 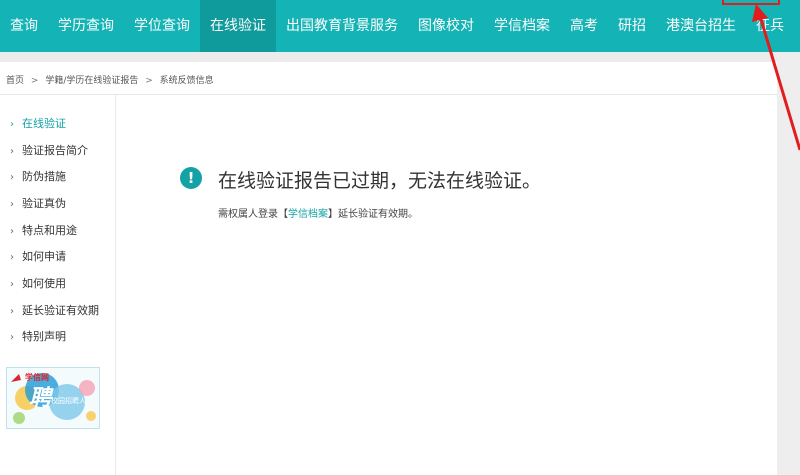 What do you see at coordinates (776, 77) in the screenshot?
I see `annotation-arrow-icon` at bounding box center [776, 77].